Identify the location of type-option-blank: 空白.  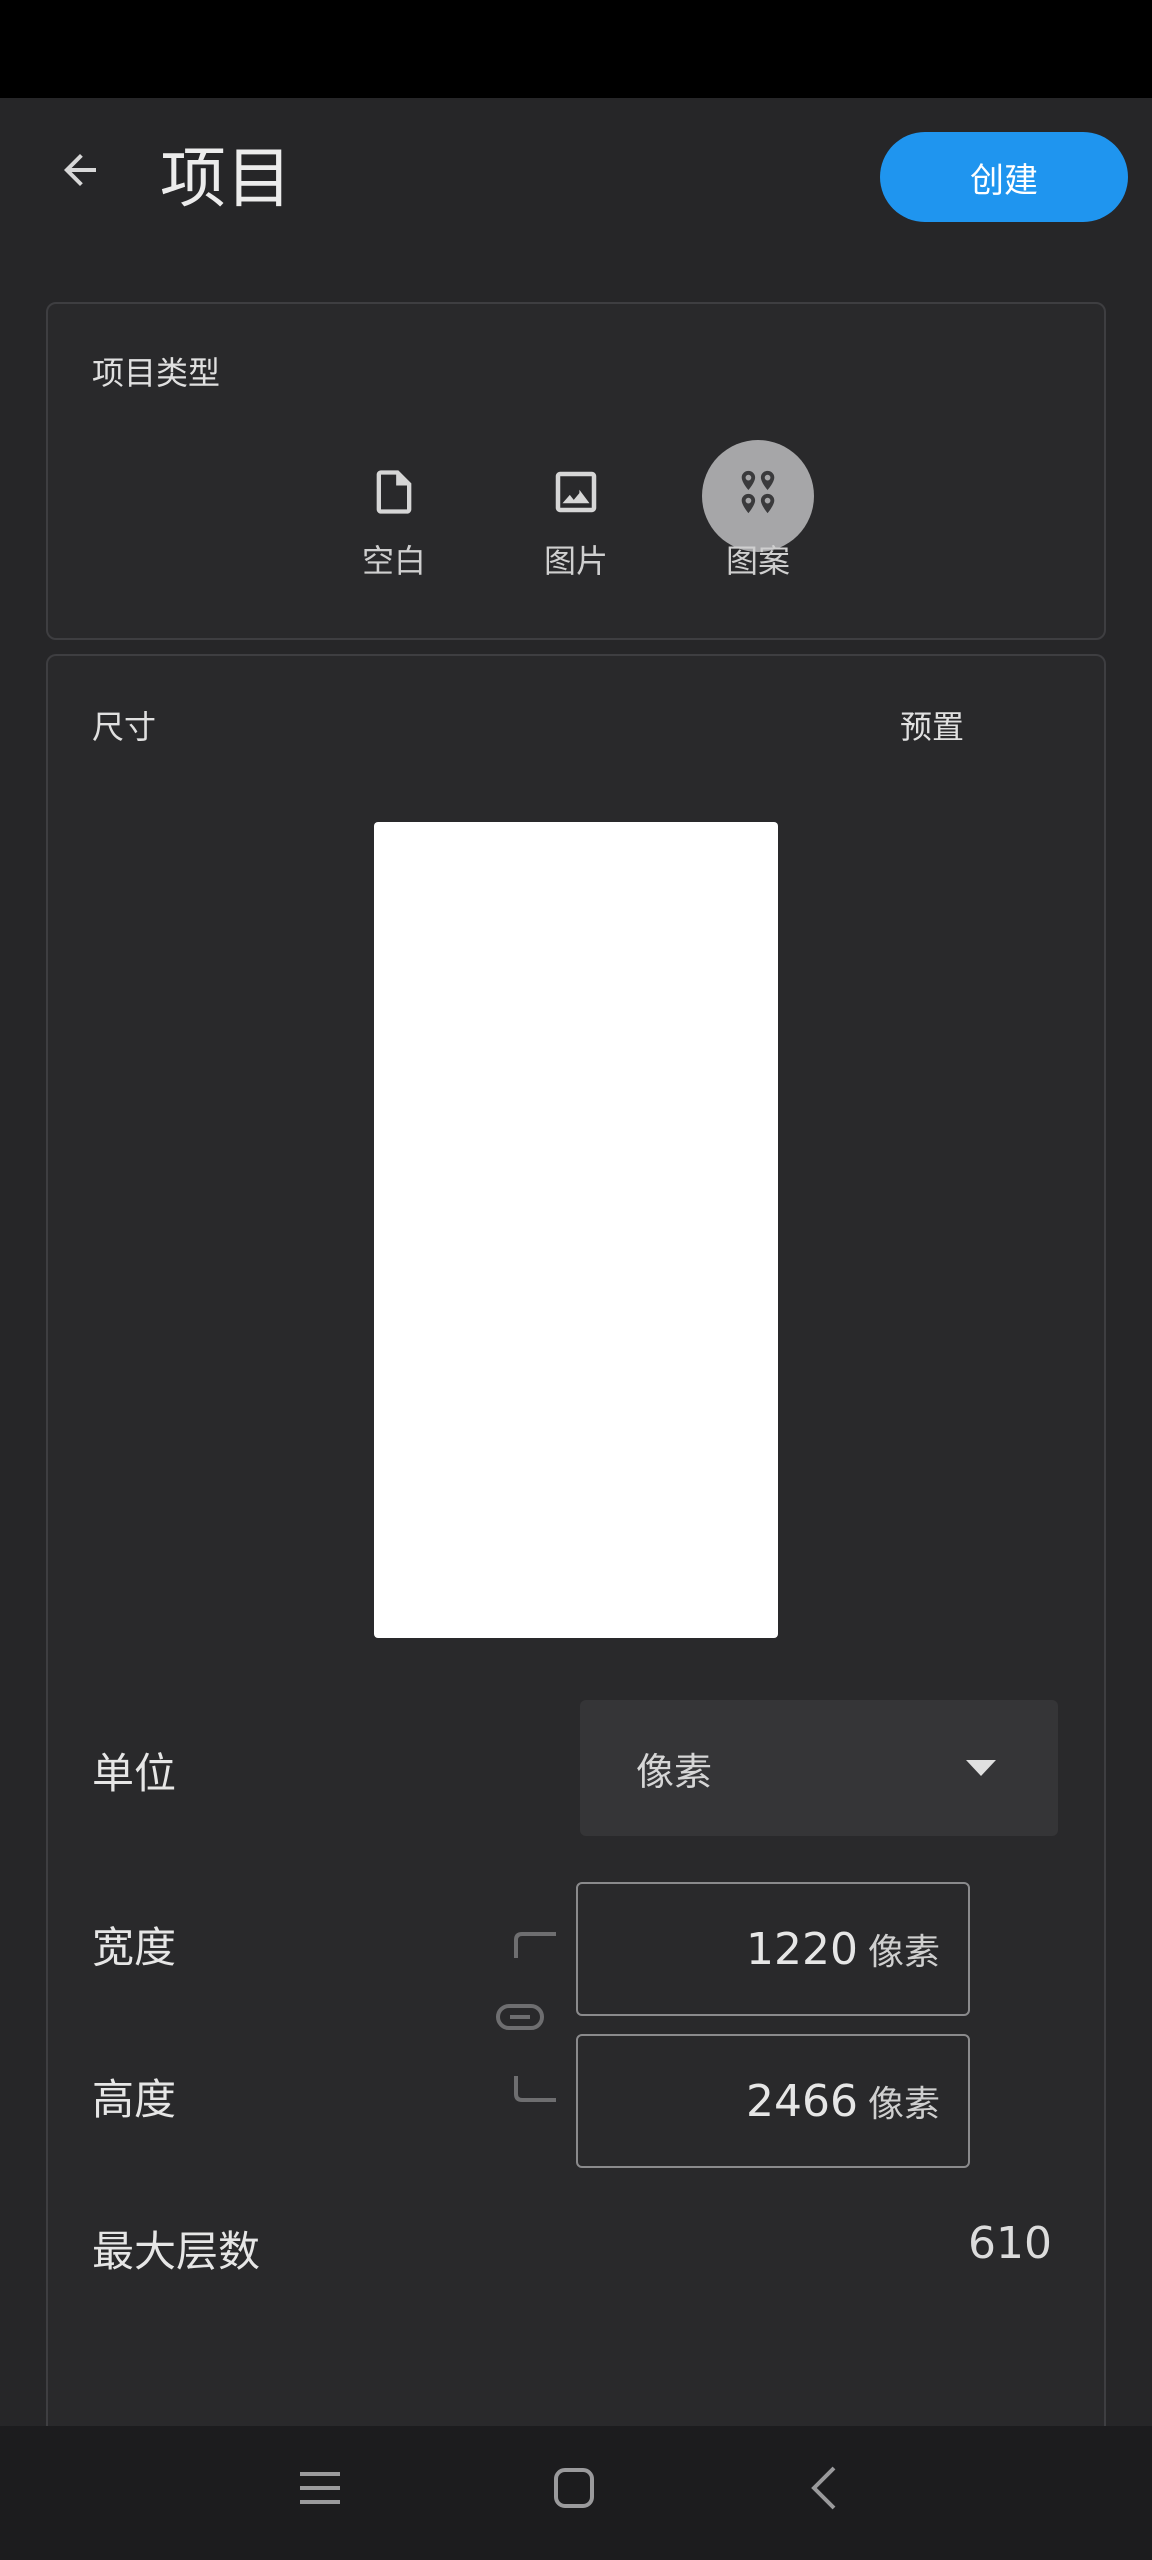
(394, 522).